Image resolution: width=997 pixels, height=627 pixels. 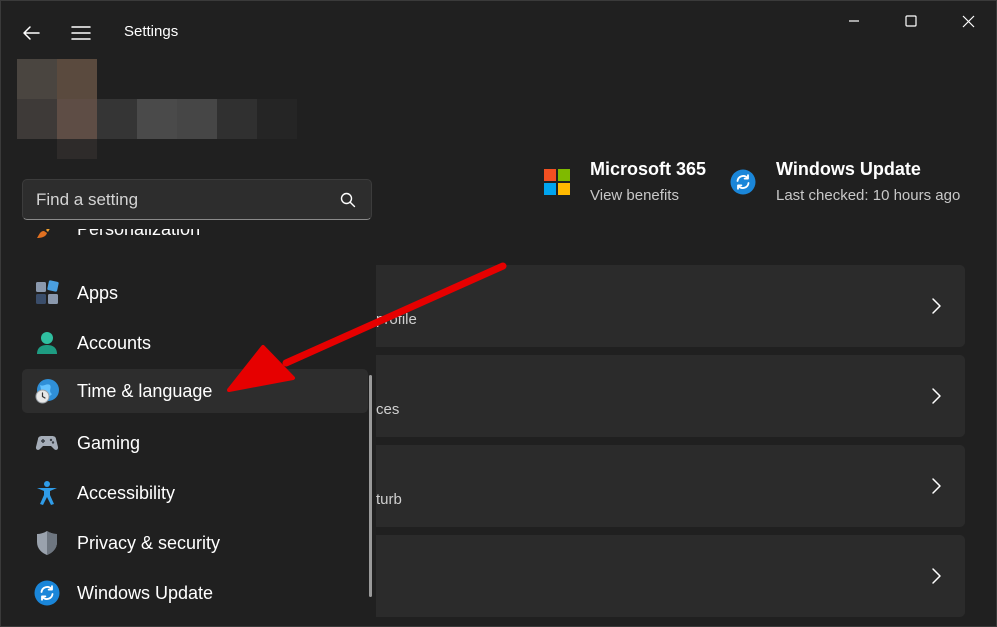 What do you see at coordinates (47, 391) in the screenshot?
I see `globe-clock-icon` at bounding box center [47, 391].